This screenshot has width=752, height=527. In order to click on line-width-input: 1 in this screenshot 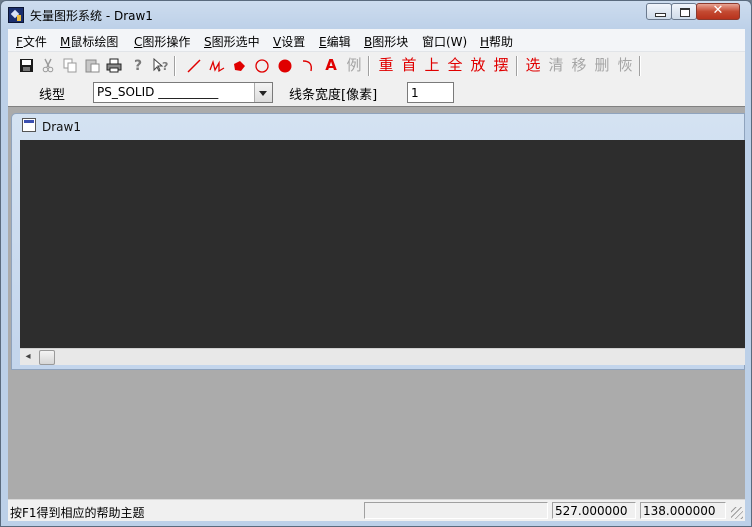, I will do `click(430, 92)`.